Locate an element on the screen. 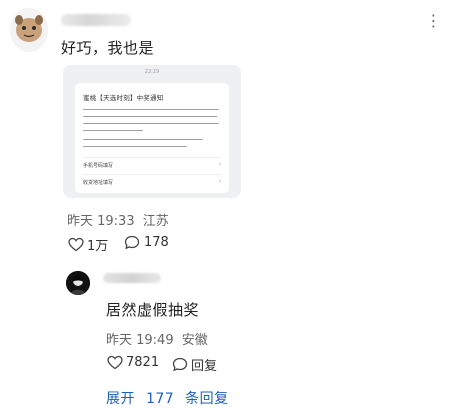  expand-replies-link: 展开 177 条回复 is located at coordinates (167, 398).